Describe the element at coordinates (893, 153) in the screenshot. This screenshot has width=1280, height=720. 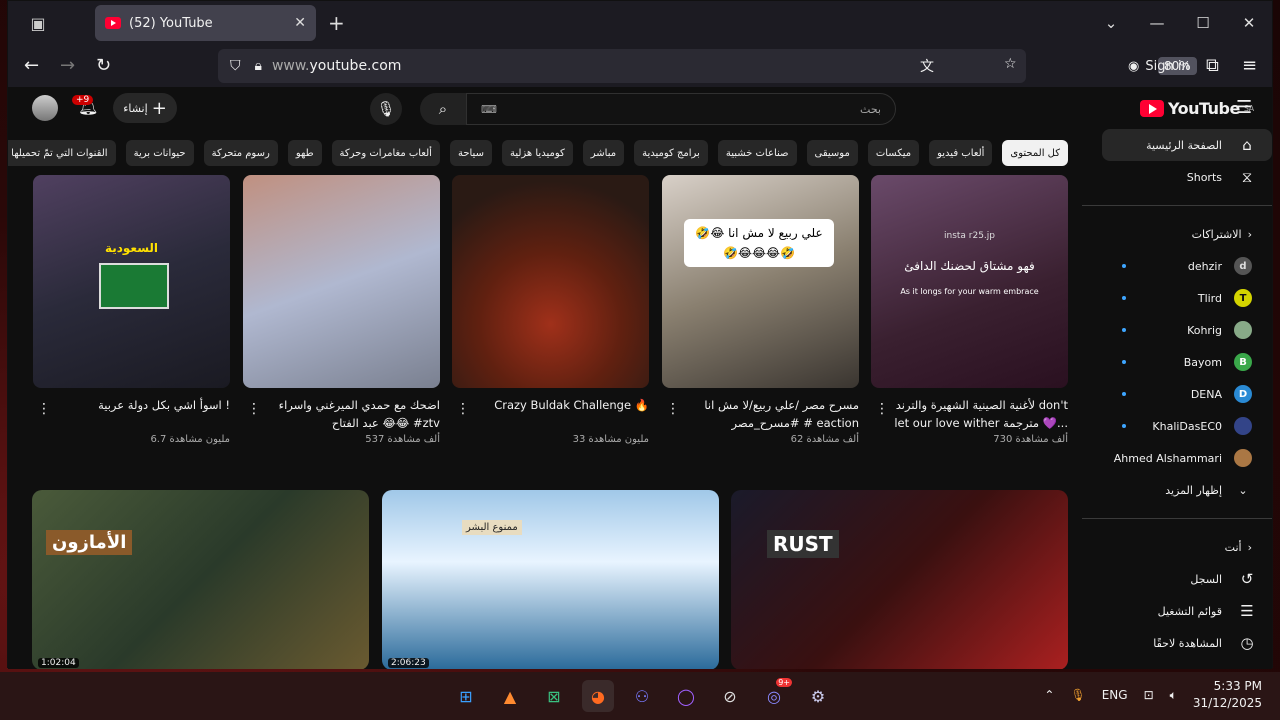
I see `chip: ميكسات` at that location.